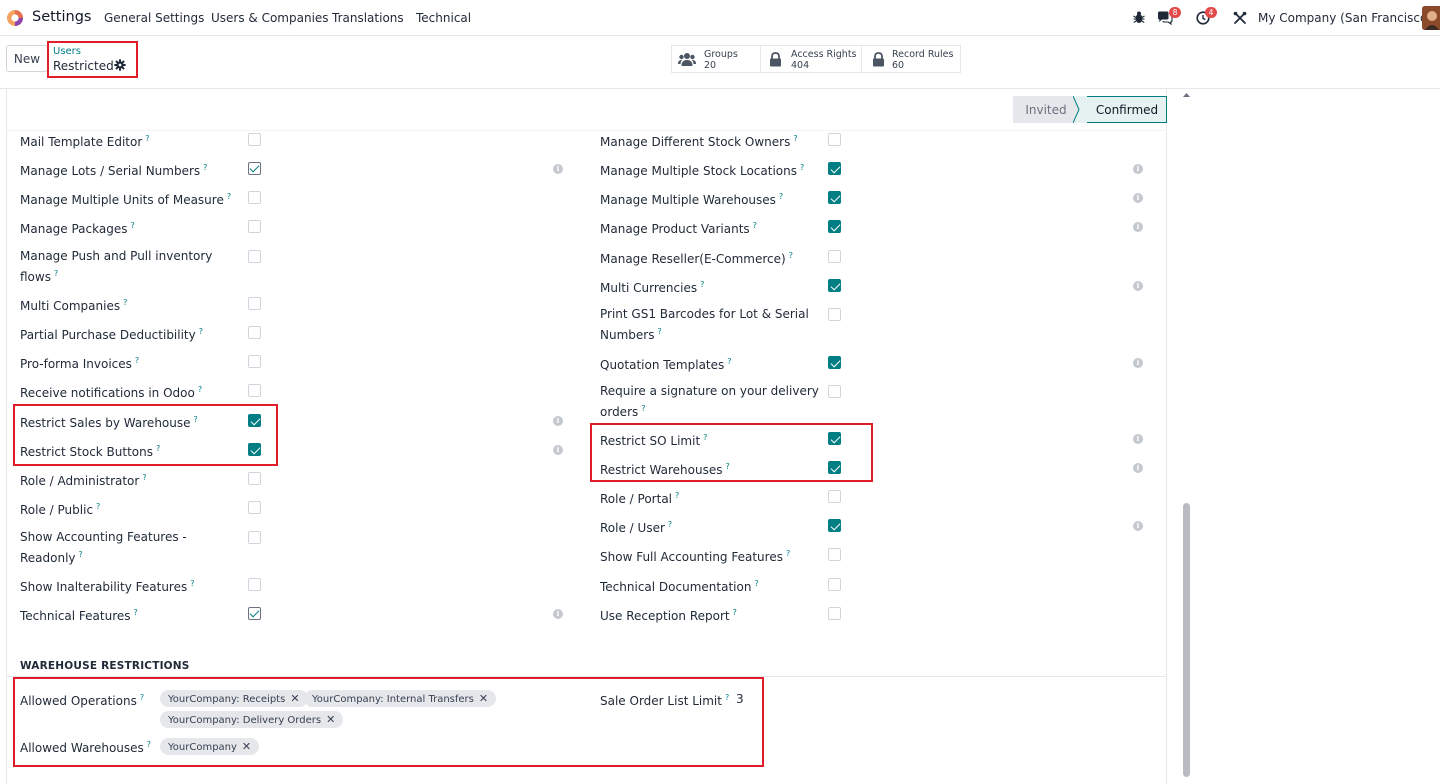 This screenshot has height=784, width=1440. I want to click on app-title: Settings, so click(61, 17).